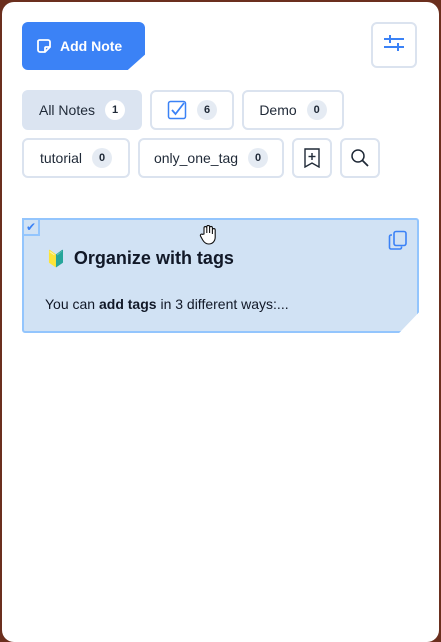  Describe the element at coordinates (153, 258) in the screenshot. I see `note-title-text: Organize with tags` at that location.